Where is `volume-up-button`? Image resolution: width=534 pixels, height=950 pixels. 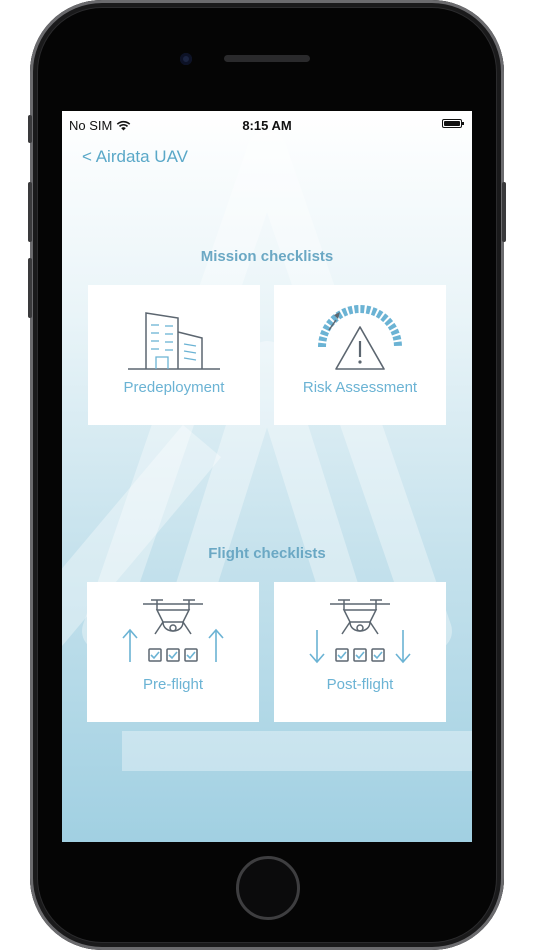 volume-up-button is located at coordinates (30, 212).